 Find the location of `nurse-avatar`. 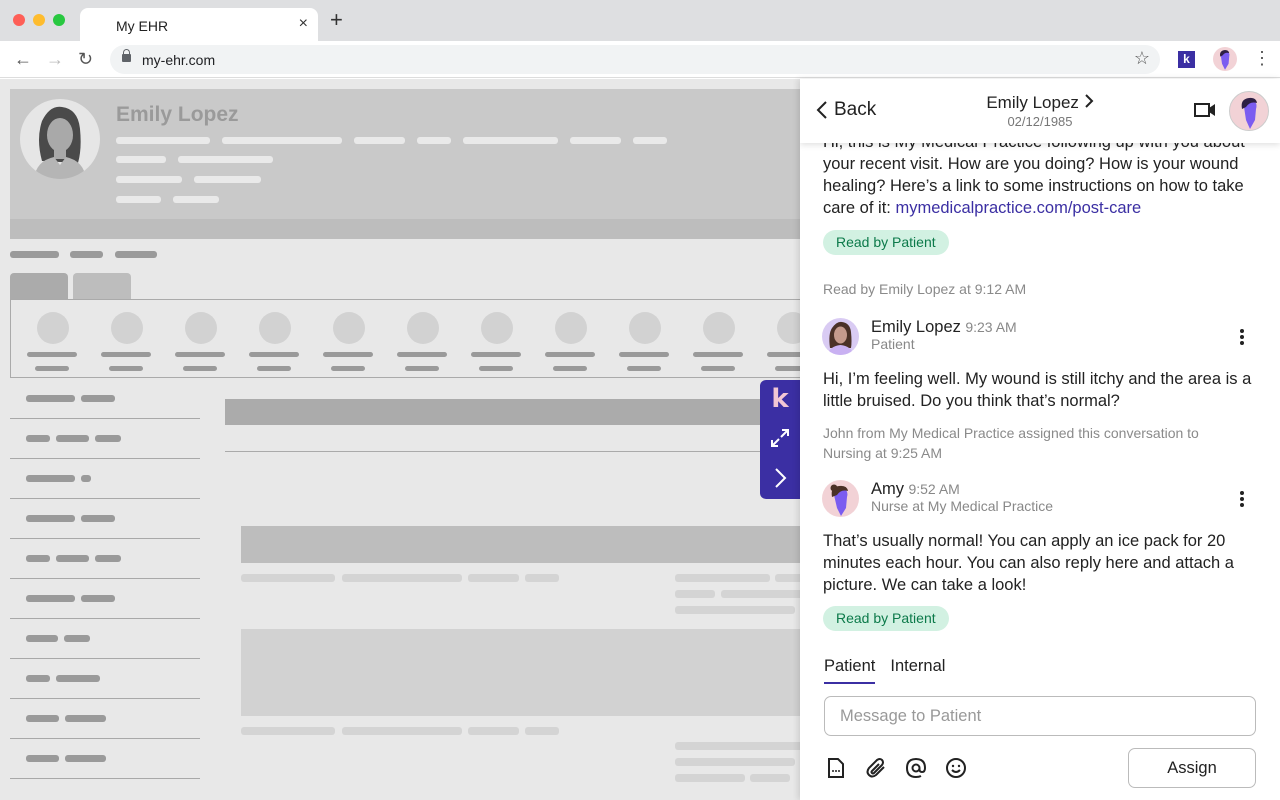

nurse-avatar is located at coordinates (840, 498).